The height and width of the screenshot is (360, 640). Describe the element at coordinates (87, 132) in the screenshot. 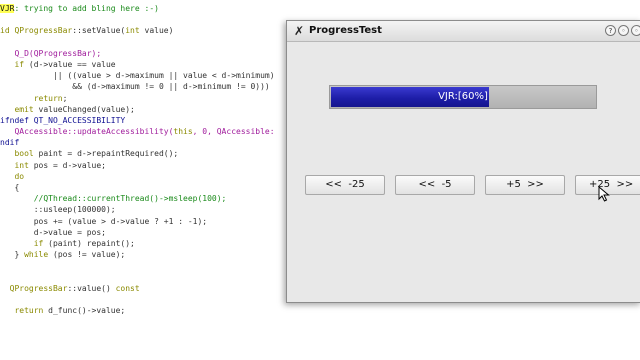

I see `code-token: QAccessible::updateAccessibility(` at that location.